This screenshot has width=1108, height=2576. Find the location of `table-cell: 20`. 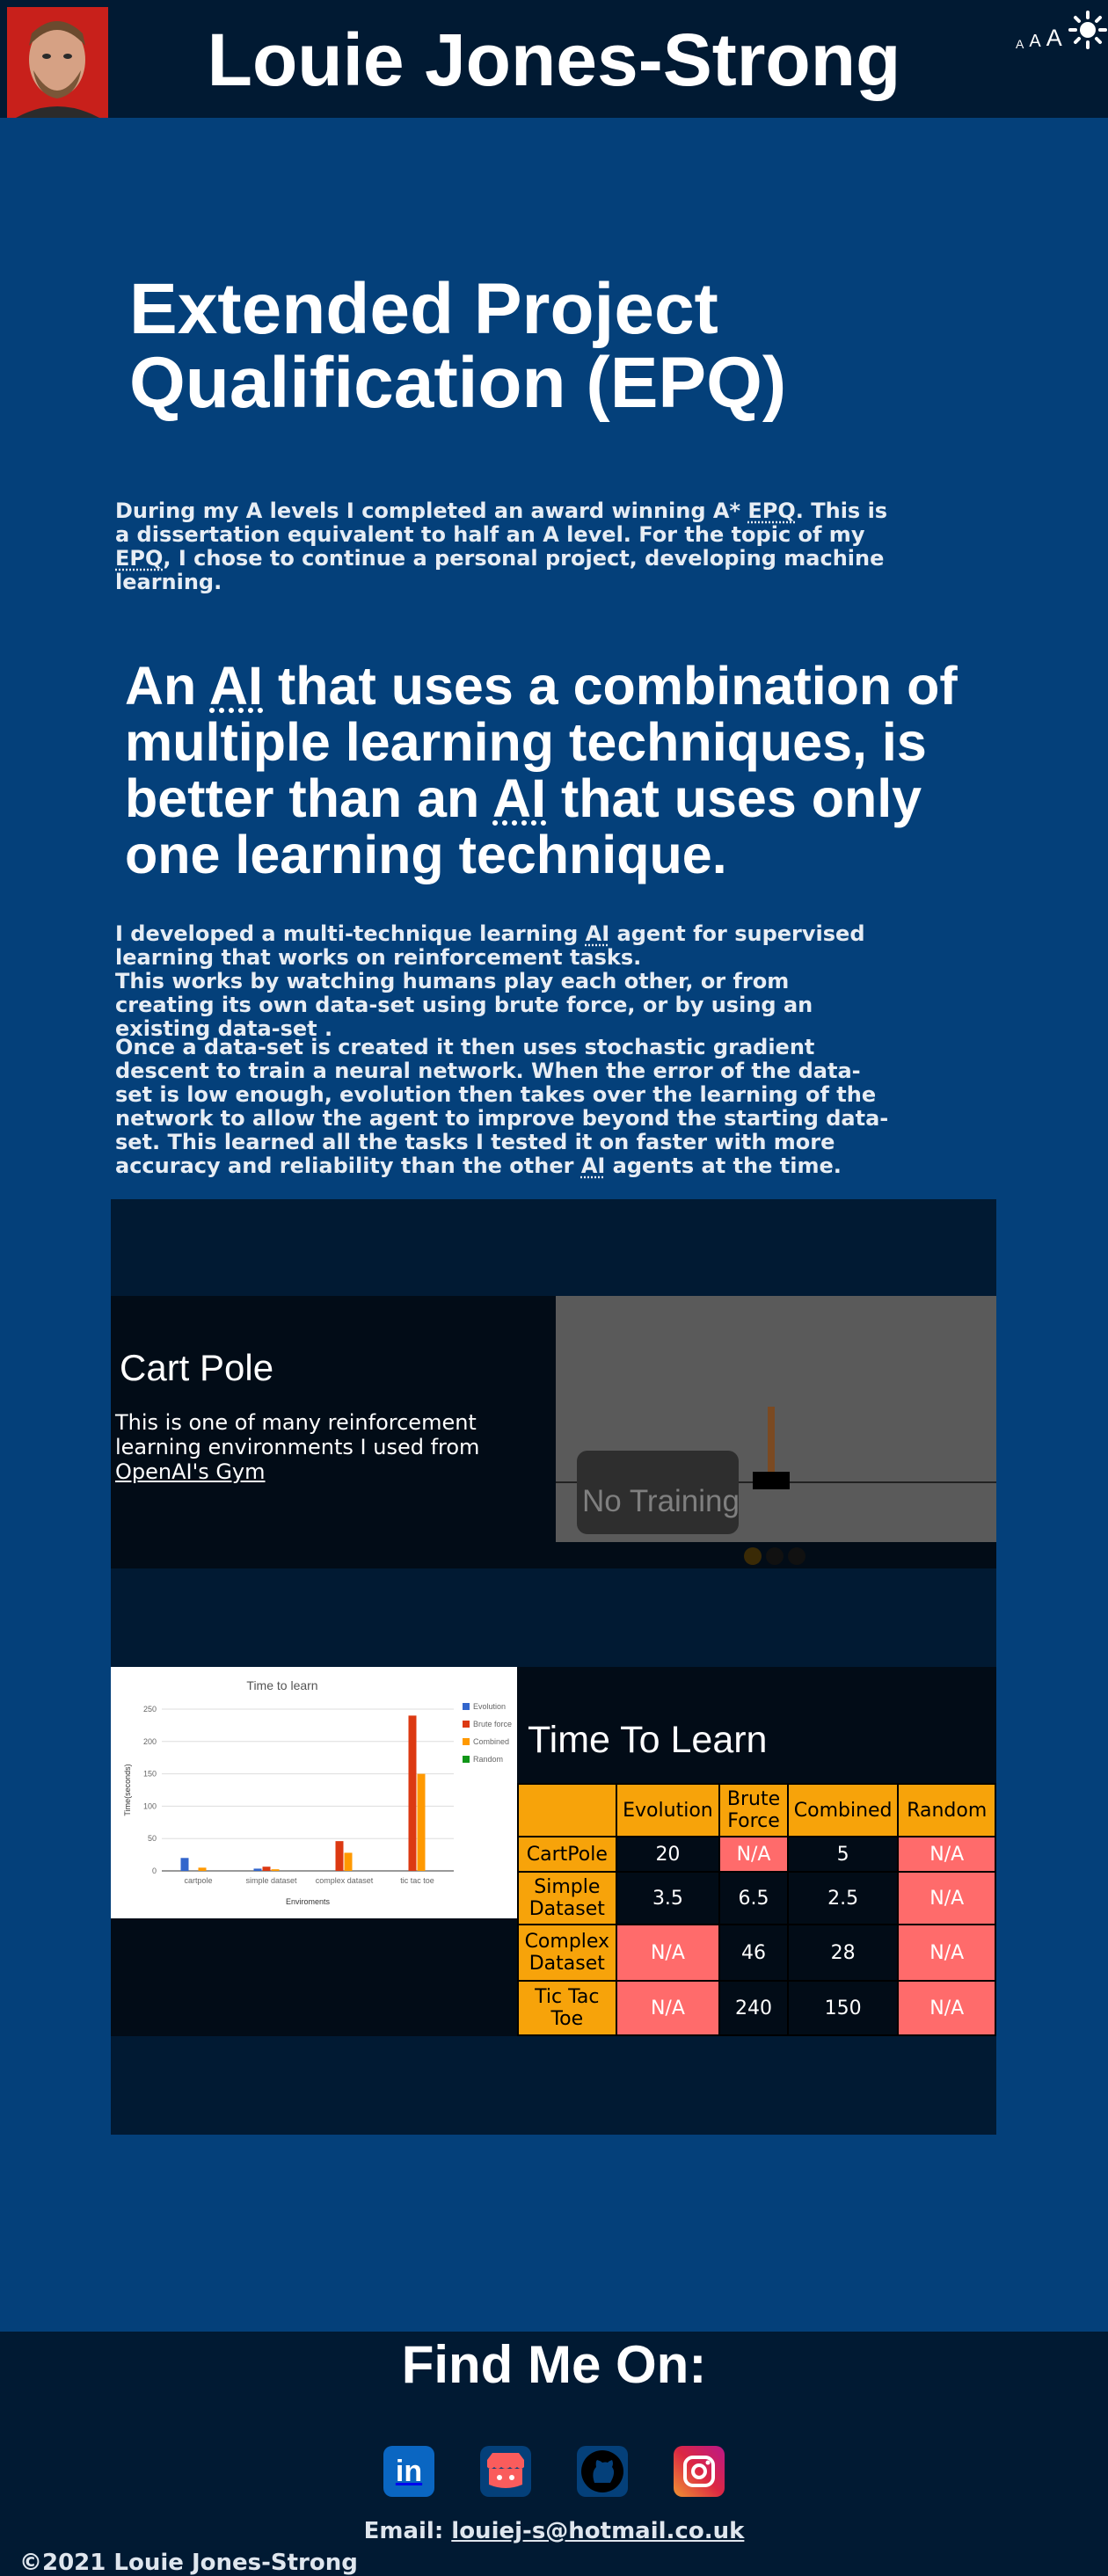

table-cell: 20 is located at coordinates (668, 1854).